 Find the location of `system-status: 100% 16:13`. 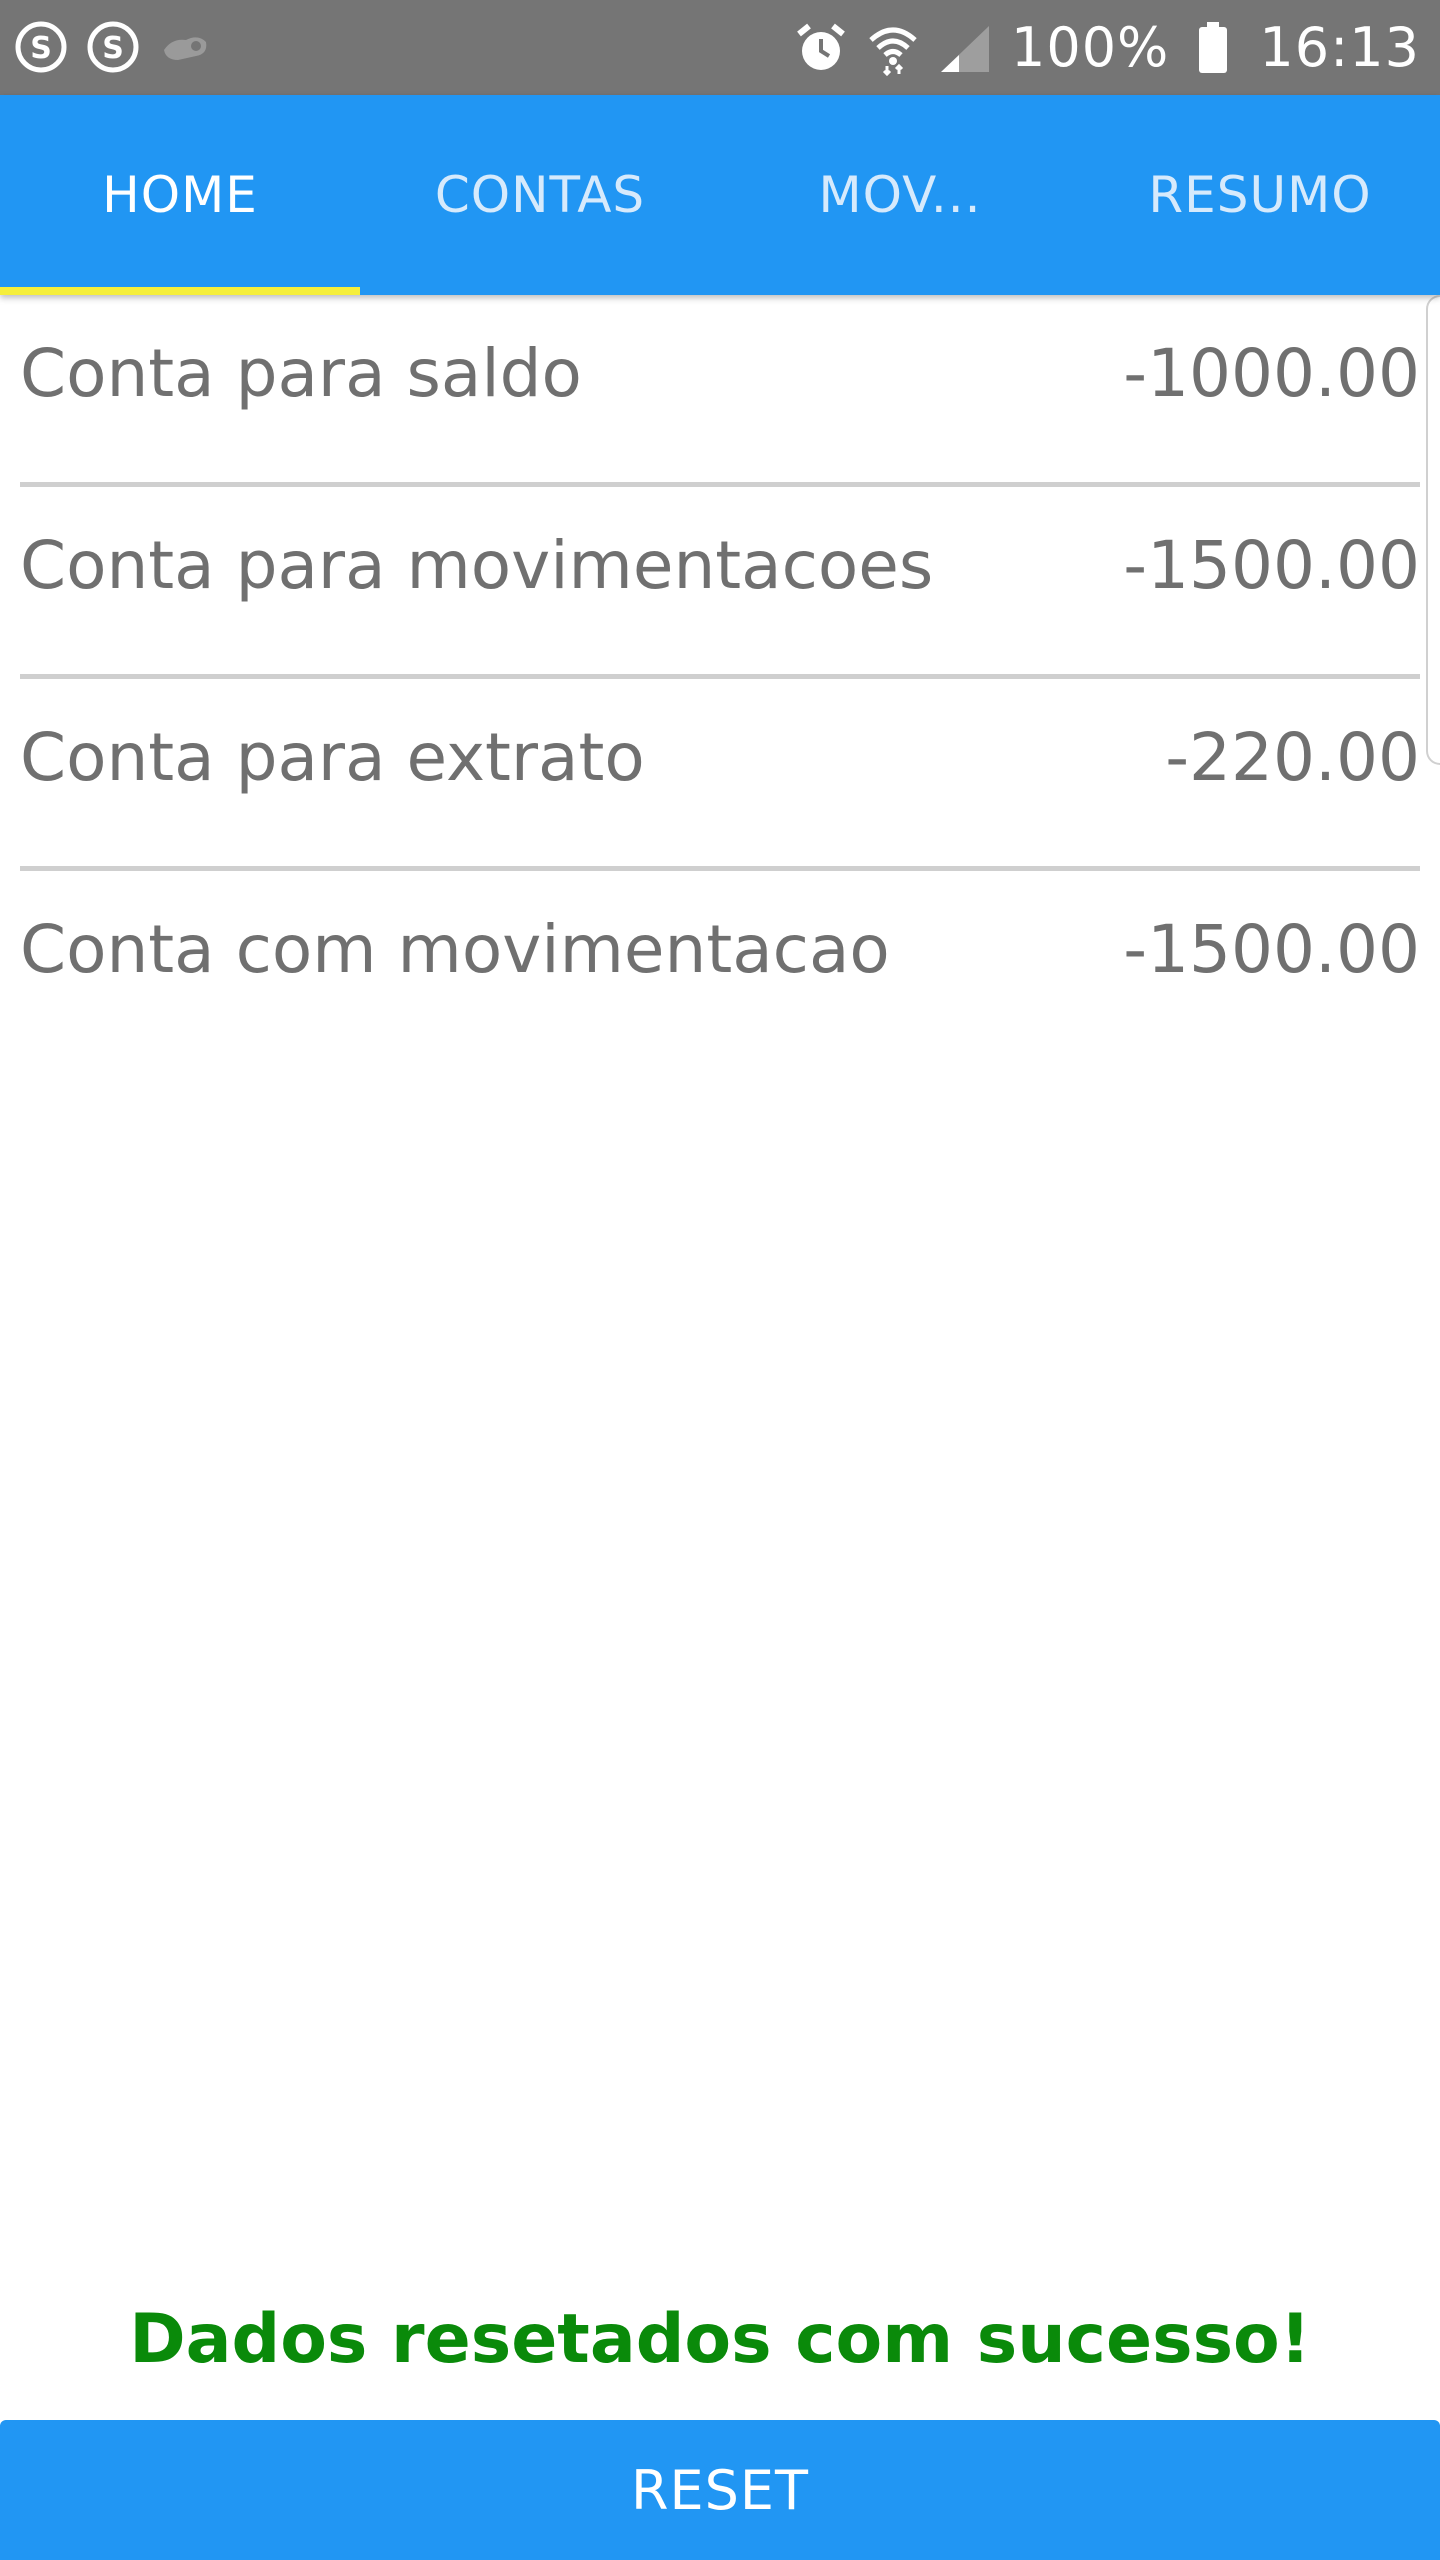

system-status: 100% 16:13 is located at coordinates (1098, 47).